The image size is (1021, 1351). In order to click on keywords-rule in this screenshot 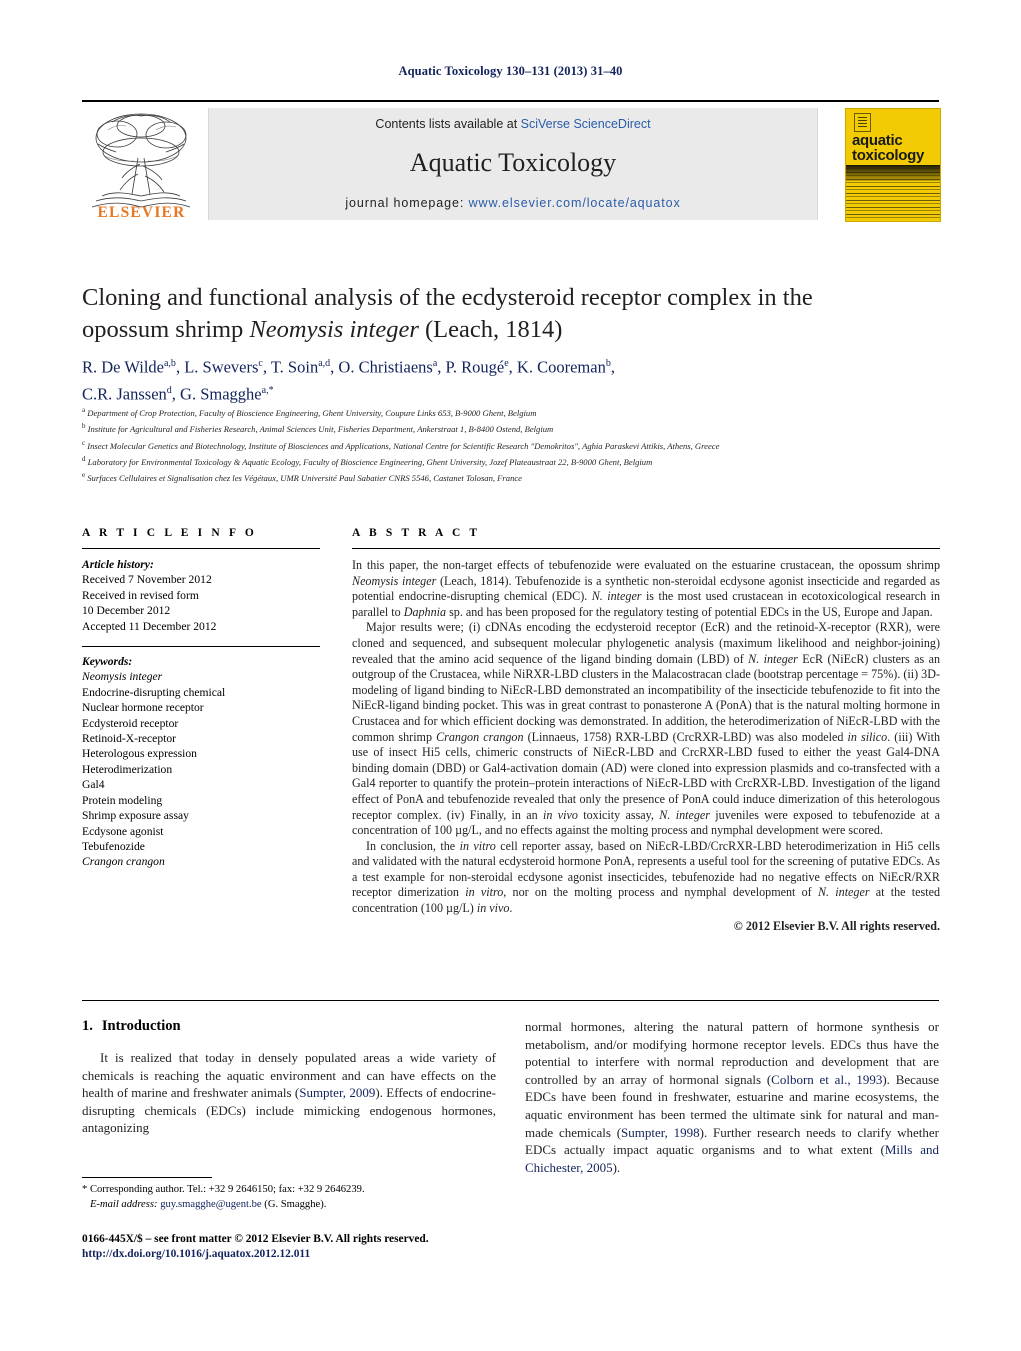, I will do `click(201, 647)`.